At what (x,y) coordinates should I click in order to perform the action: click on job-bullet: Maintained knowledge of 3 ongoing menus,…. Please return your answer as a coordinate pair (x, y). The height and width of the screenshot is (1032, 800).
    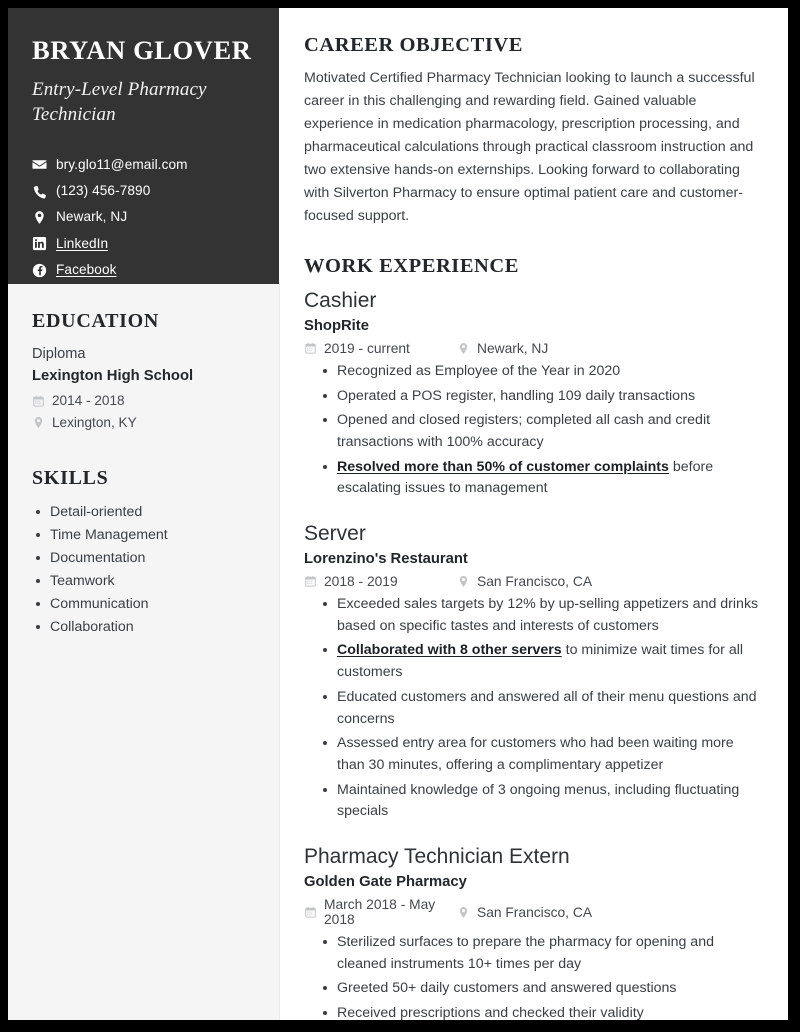
    Looking at the image, I should click on (533, 801).